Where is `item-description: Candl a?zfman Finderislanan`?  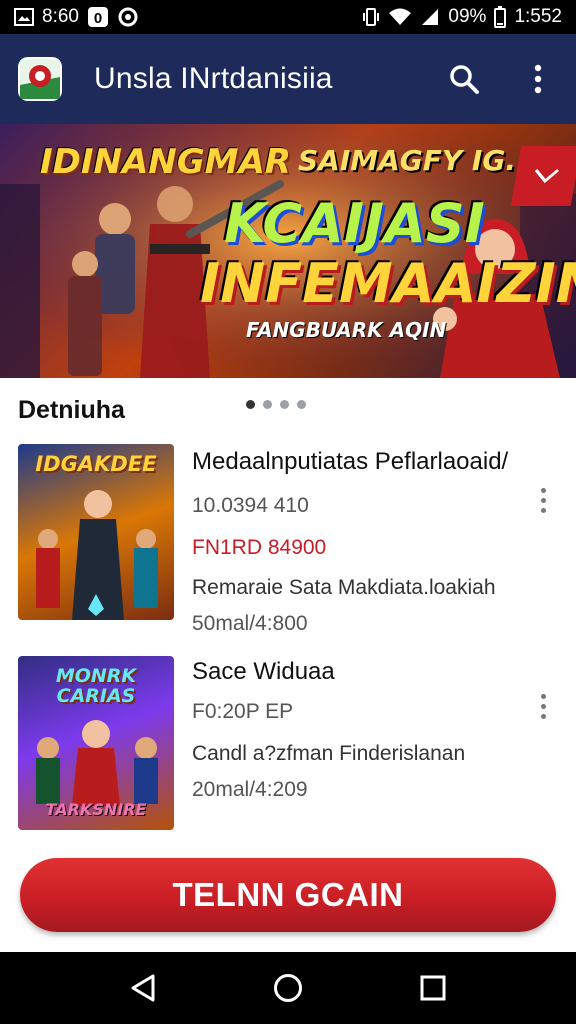
item-description: Candl a?zfman Finderislanan is located at coordinates (329, 753).